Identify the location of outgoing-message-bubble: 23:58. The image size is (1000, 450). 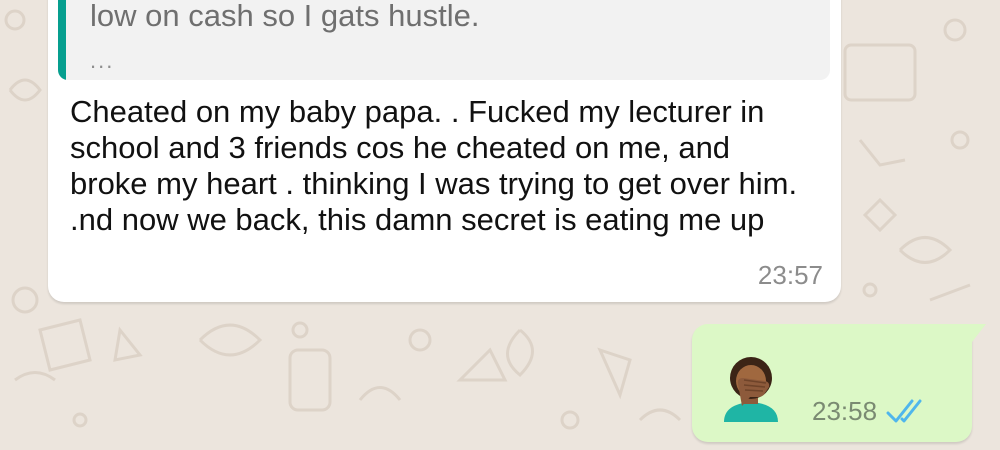
(839, 383).